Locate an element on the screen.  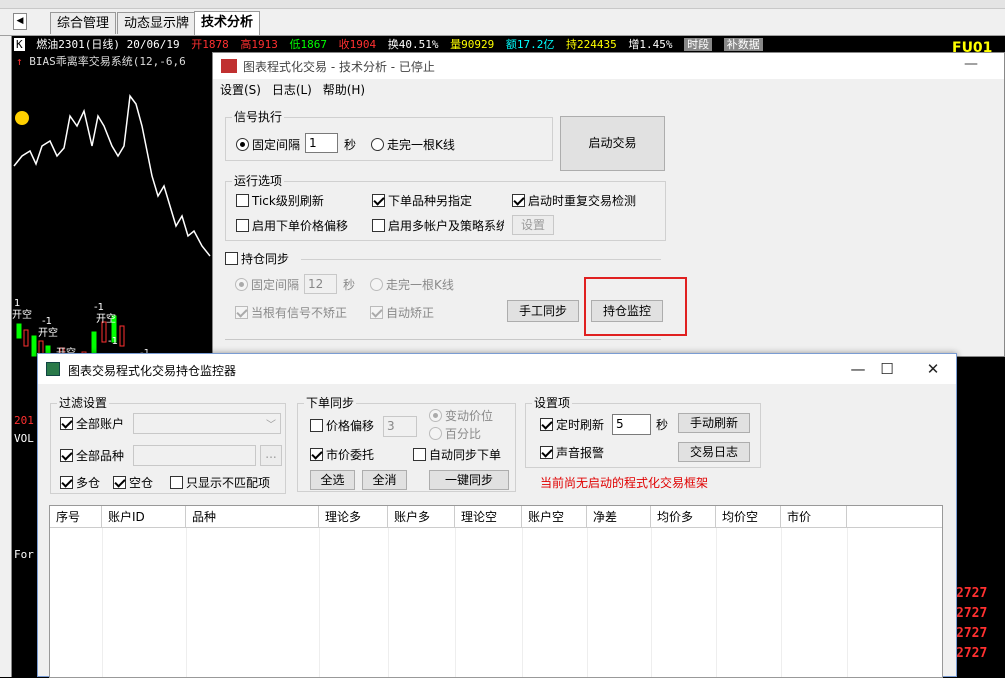
restart-check-checkbox: 启动时重复交易检测 is located at coordinates (574, 201).